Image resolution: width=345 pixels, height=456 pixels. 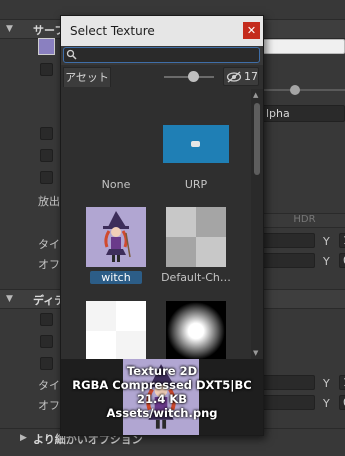 I want to click on hdr-color-field: HDR, so click(x=303, y=220).